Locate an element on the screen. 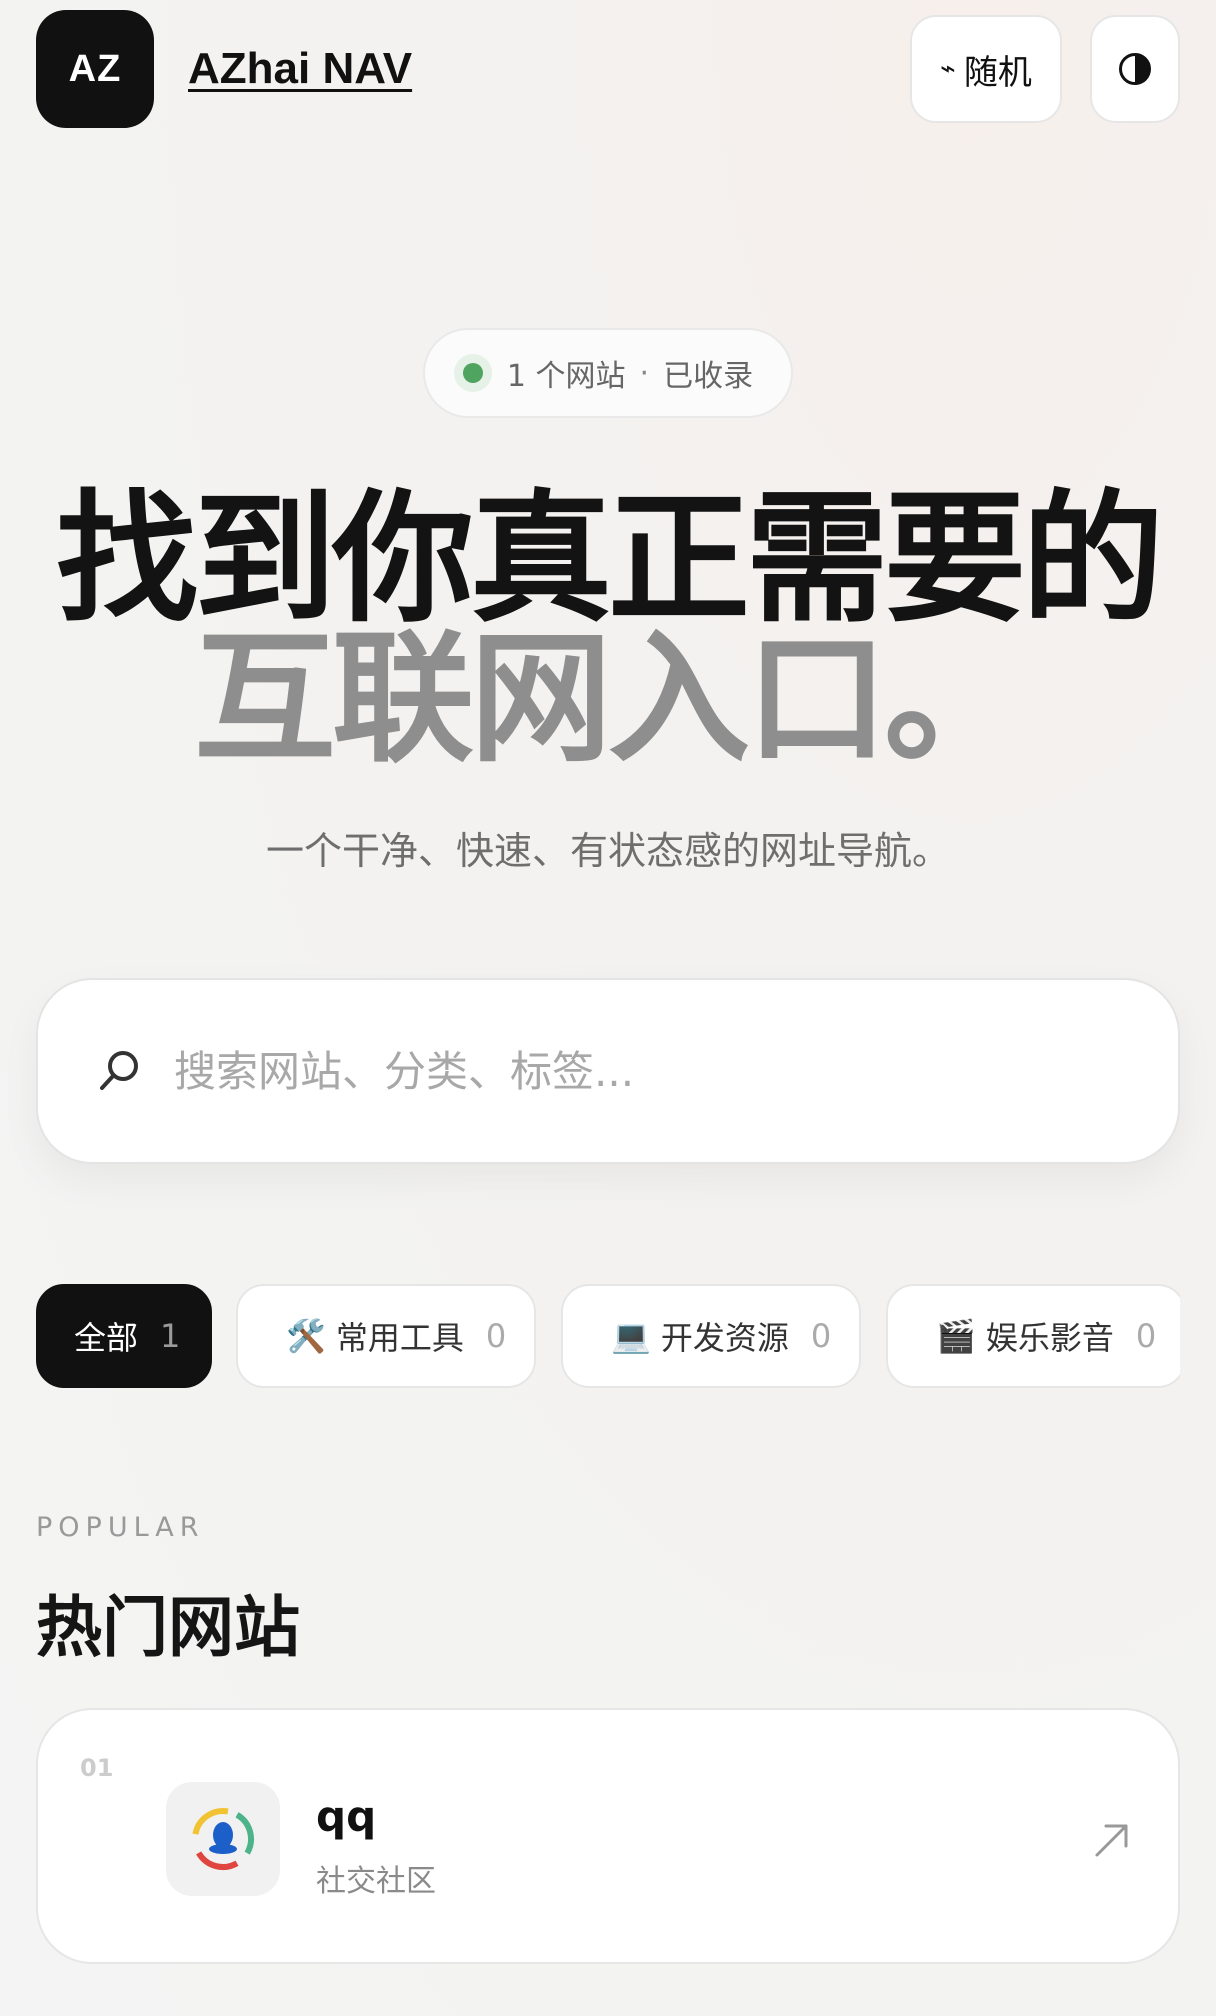  category-count: 1 is located at coordinates (170, 1336).